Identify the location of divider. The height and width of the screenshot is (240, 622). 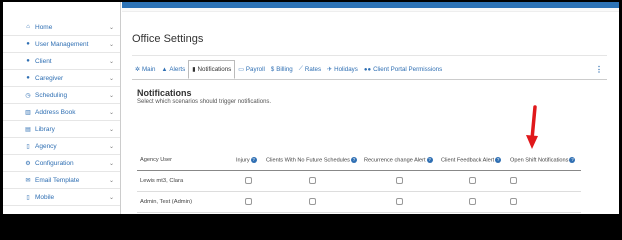
(369, 55).